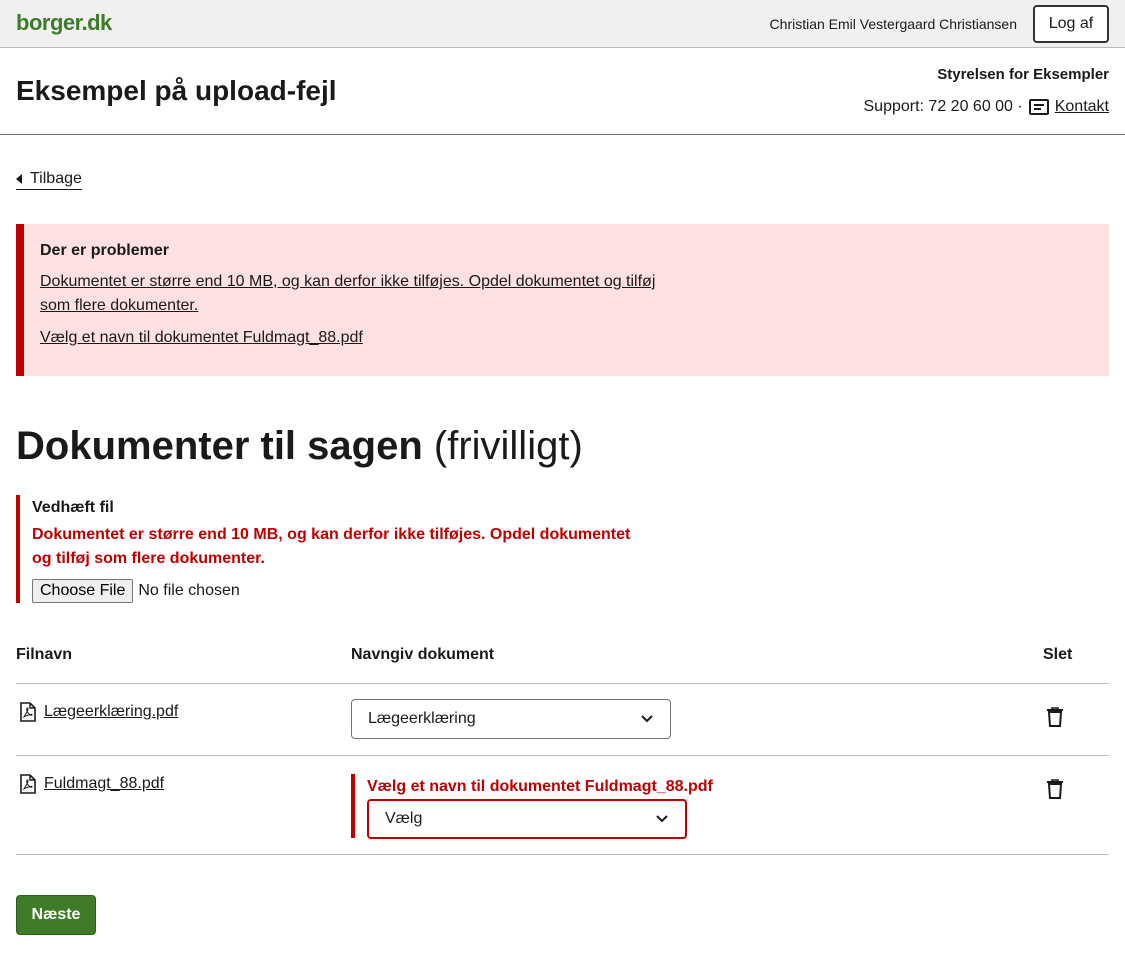  Describe the element at coordinates (64, 23) in the screenshot. I see `borger-dk-logo: borger.dk` at that location.